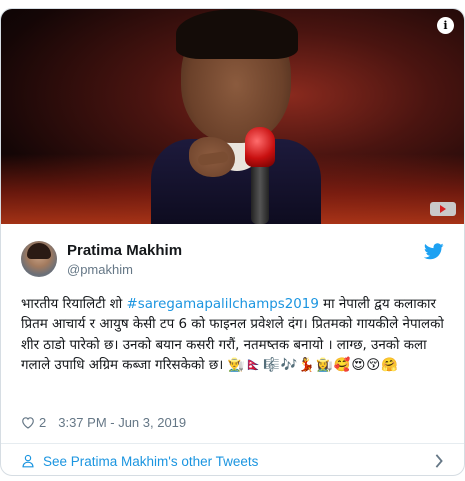  I want to click on author-name: Pratima Makhim, so click(124, 250).